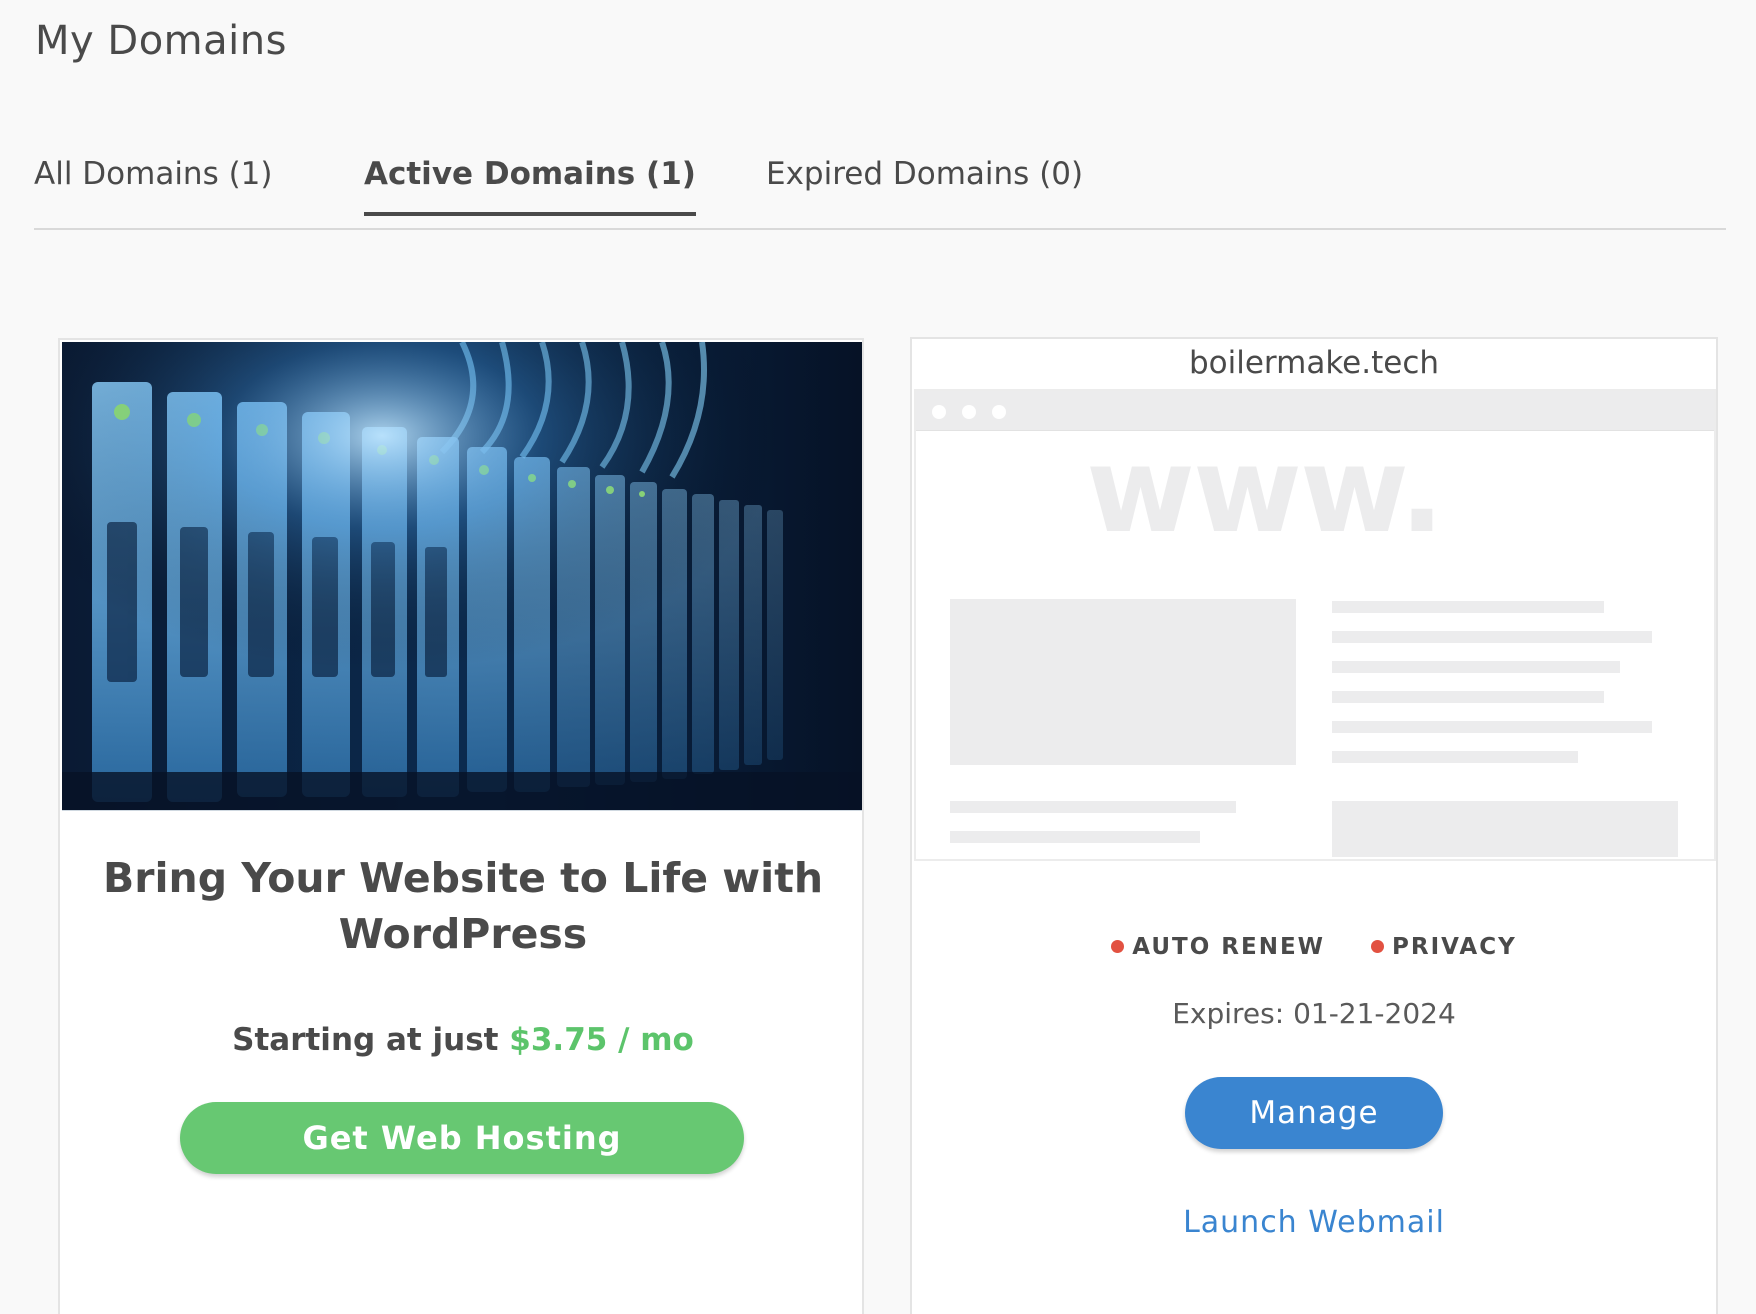 The height and width of the screenshot is (1314, 1756). Describe the element at coordinates (1314, 1113) in the screenshot. I see `manage-button: Manage` at that location.